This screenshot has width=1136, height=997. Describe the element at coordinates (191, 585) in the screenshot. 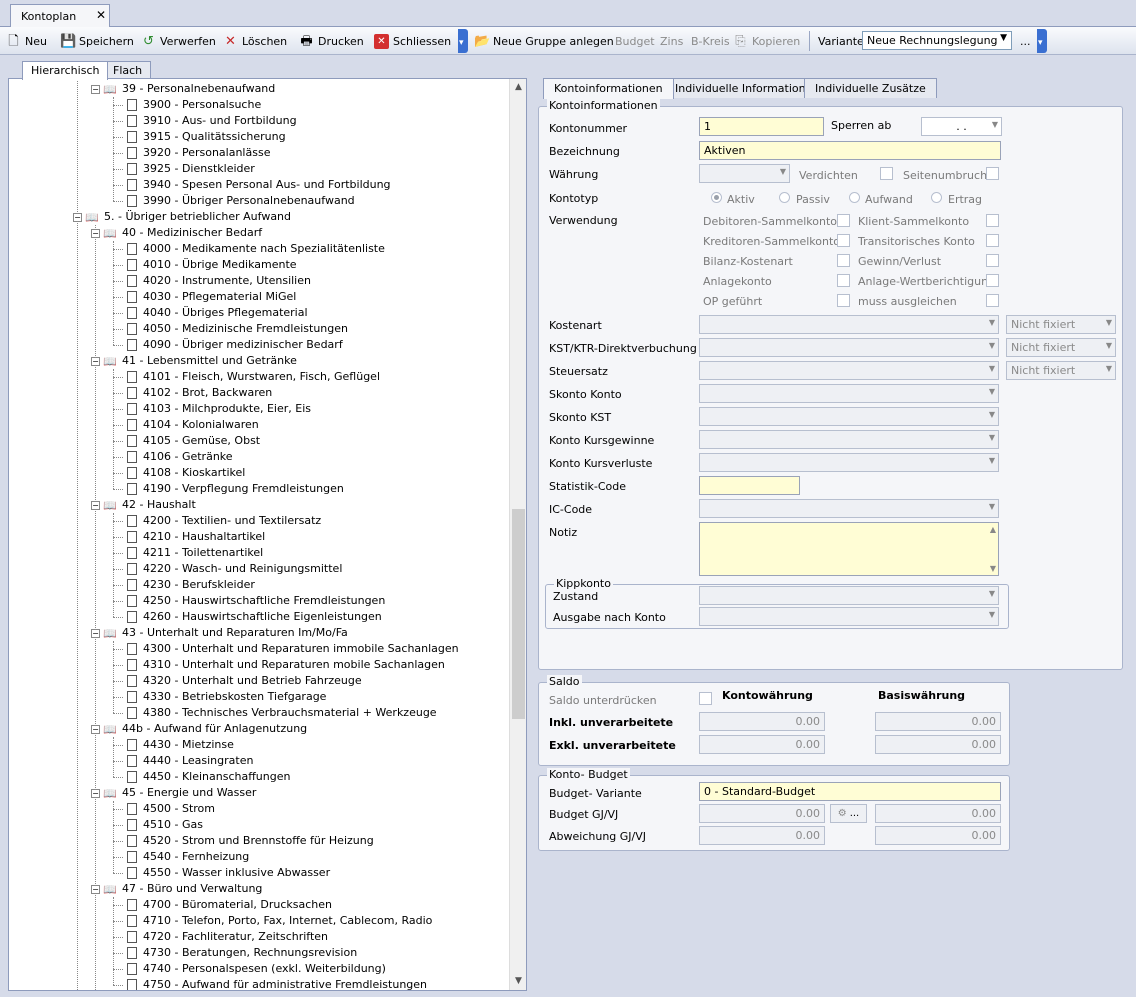

I see `tree-account-row: 4230 - Berufskleider` at that location.